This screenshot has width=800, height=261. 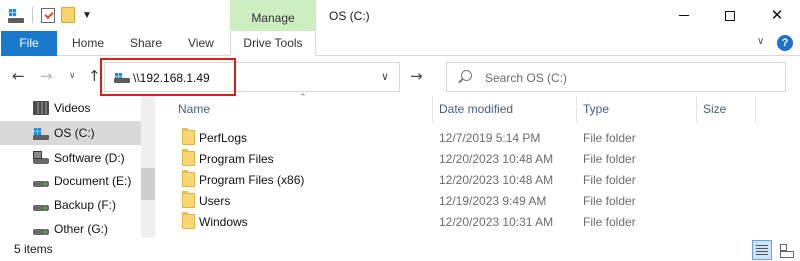 I want to click on nav-item-os-c: OS (C:), so click(x=70, y=133).